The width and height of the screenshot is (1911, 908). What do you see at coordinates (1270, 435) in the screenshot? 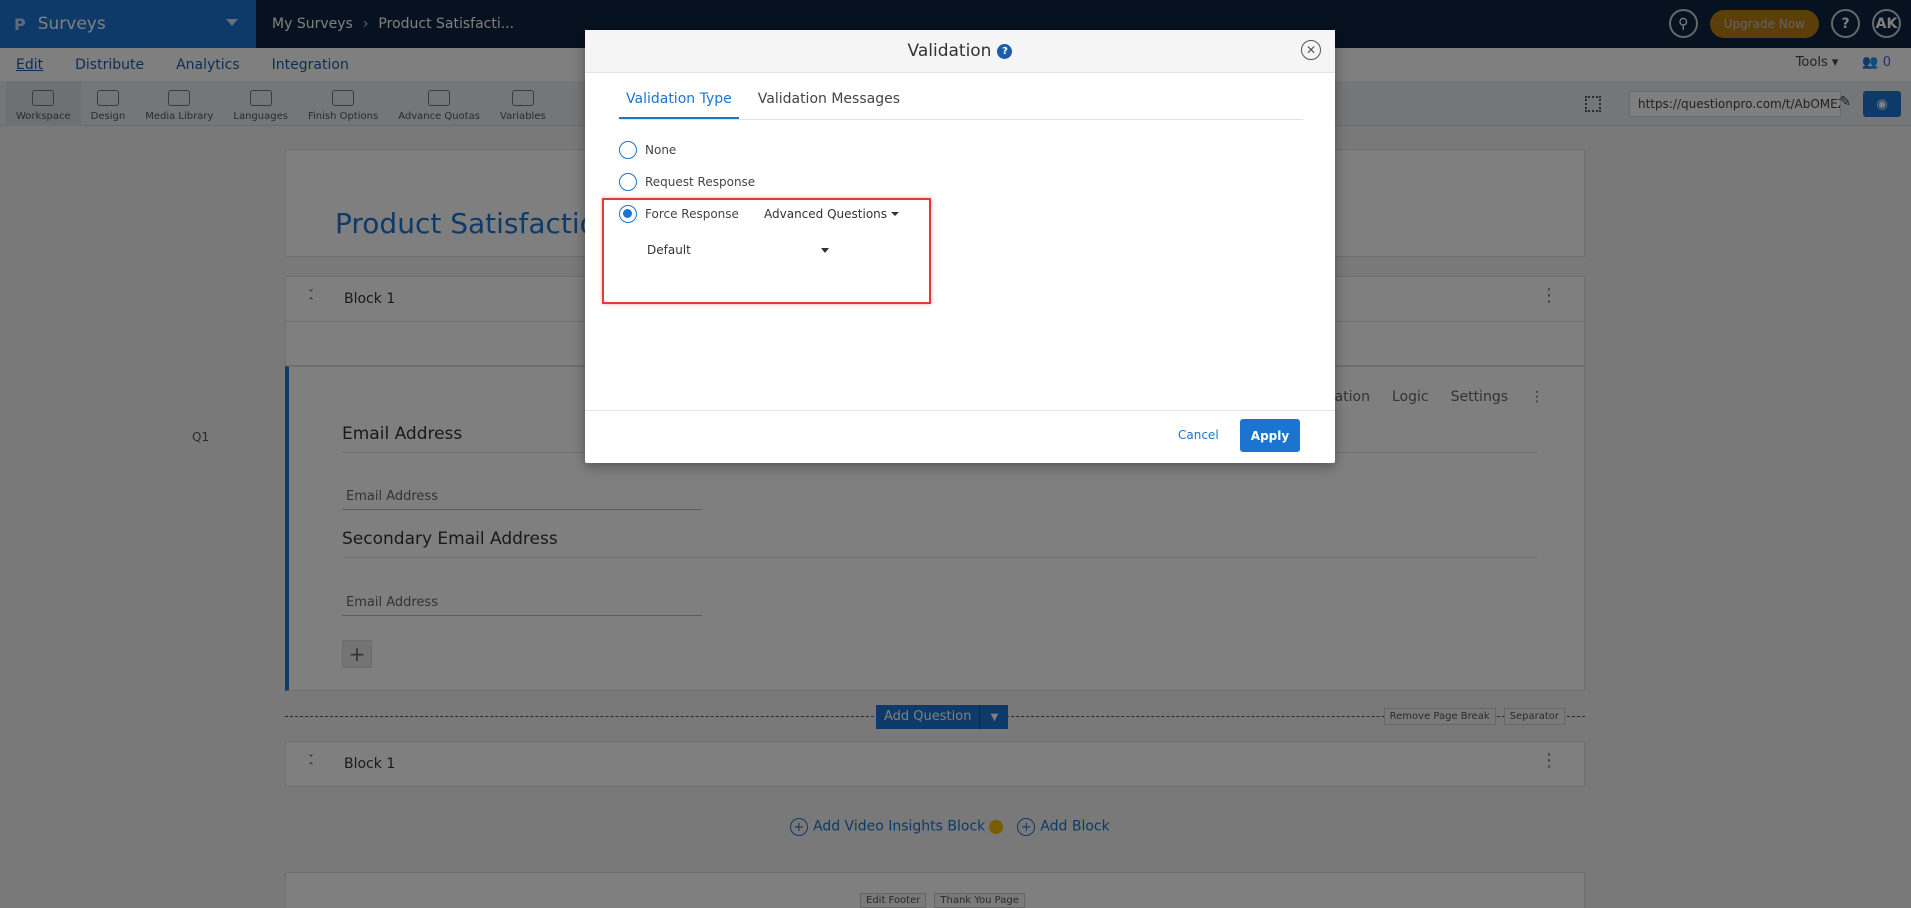
I see `apply-button: Apply` at bounding box center [1270, 435].